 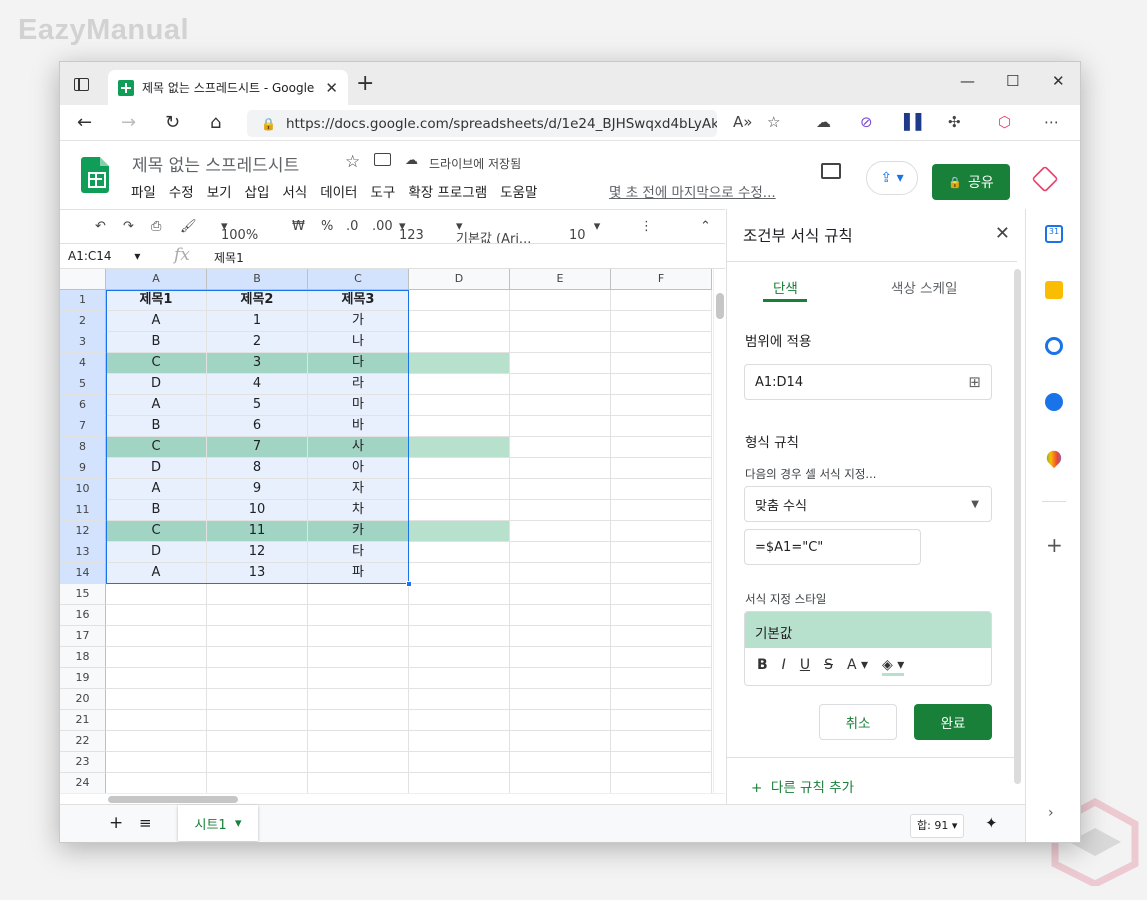 What do you see at coordinates (257, 384) in the screenshot?
I see `cell: 4` at bounding box center [257, 384].